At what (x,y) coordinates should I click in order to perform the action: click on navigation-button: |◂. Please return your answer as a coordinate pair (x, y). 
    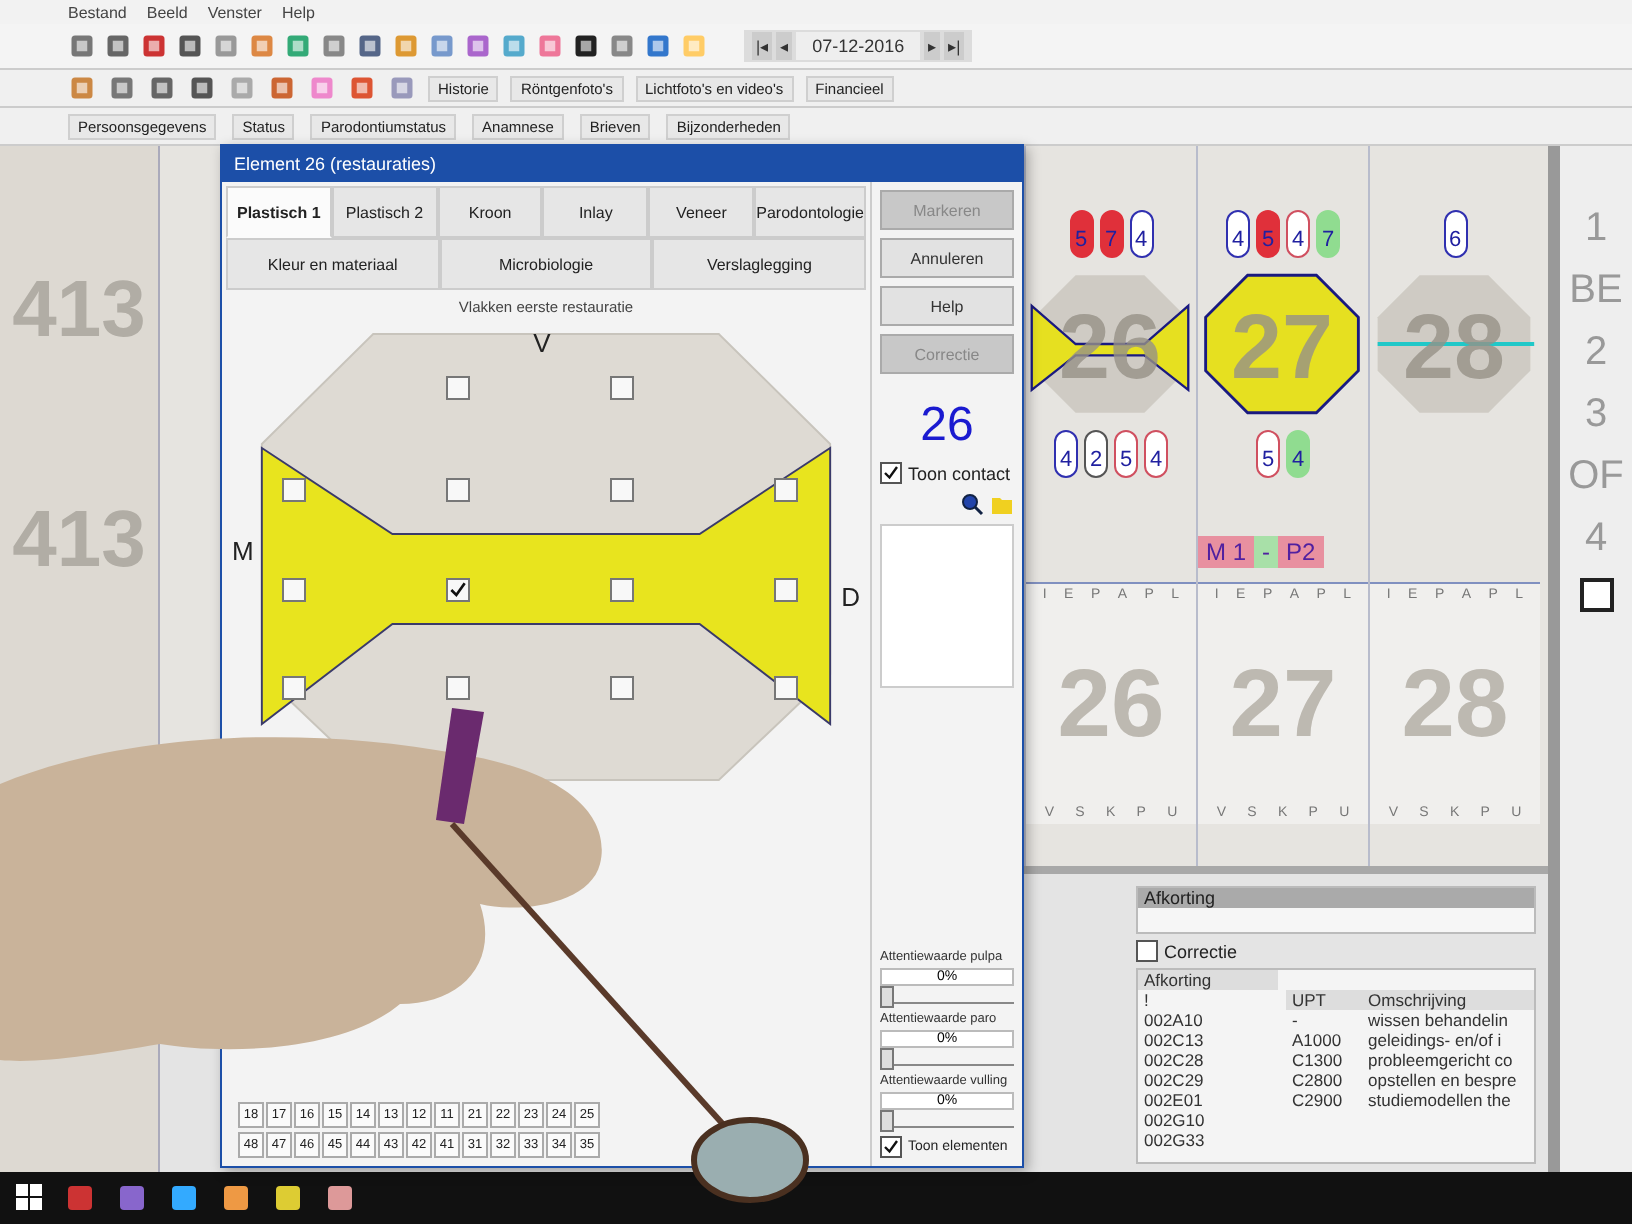
    Looking at the image, I should click on (762, 46).